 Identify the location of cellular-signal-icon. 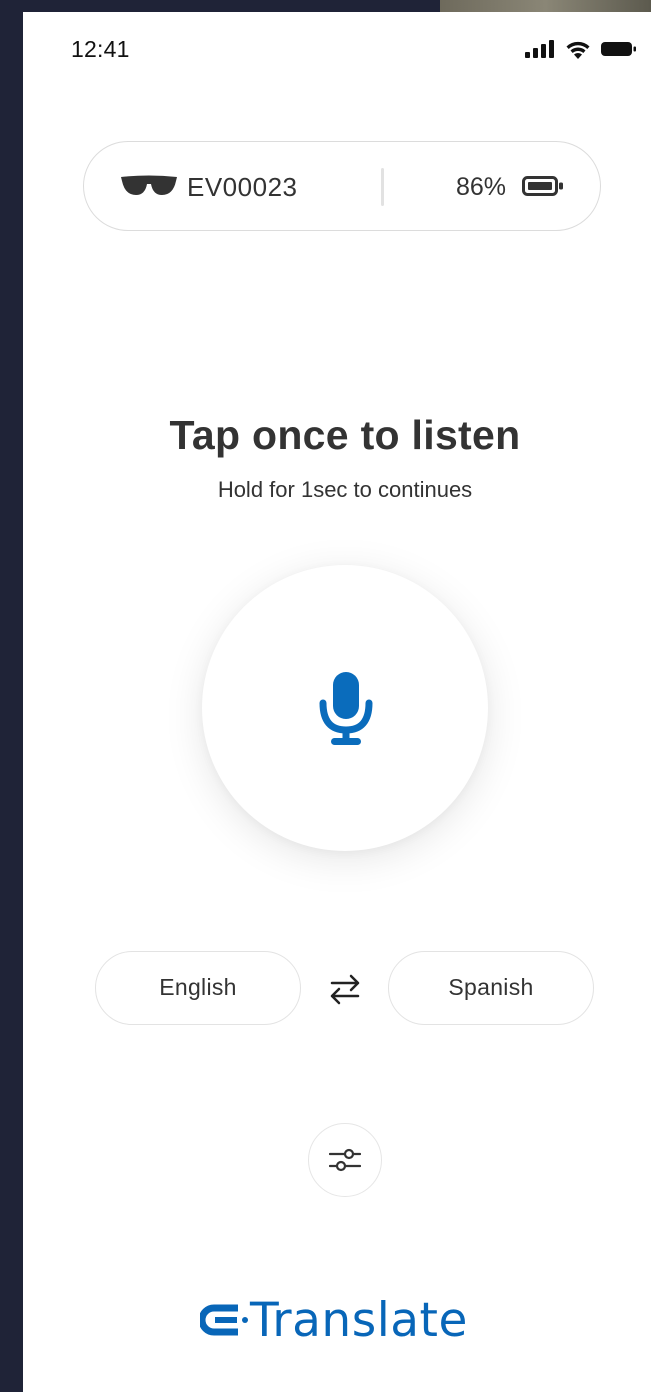
(539, 49).